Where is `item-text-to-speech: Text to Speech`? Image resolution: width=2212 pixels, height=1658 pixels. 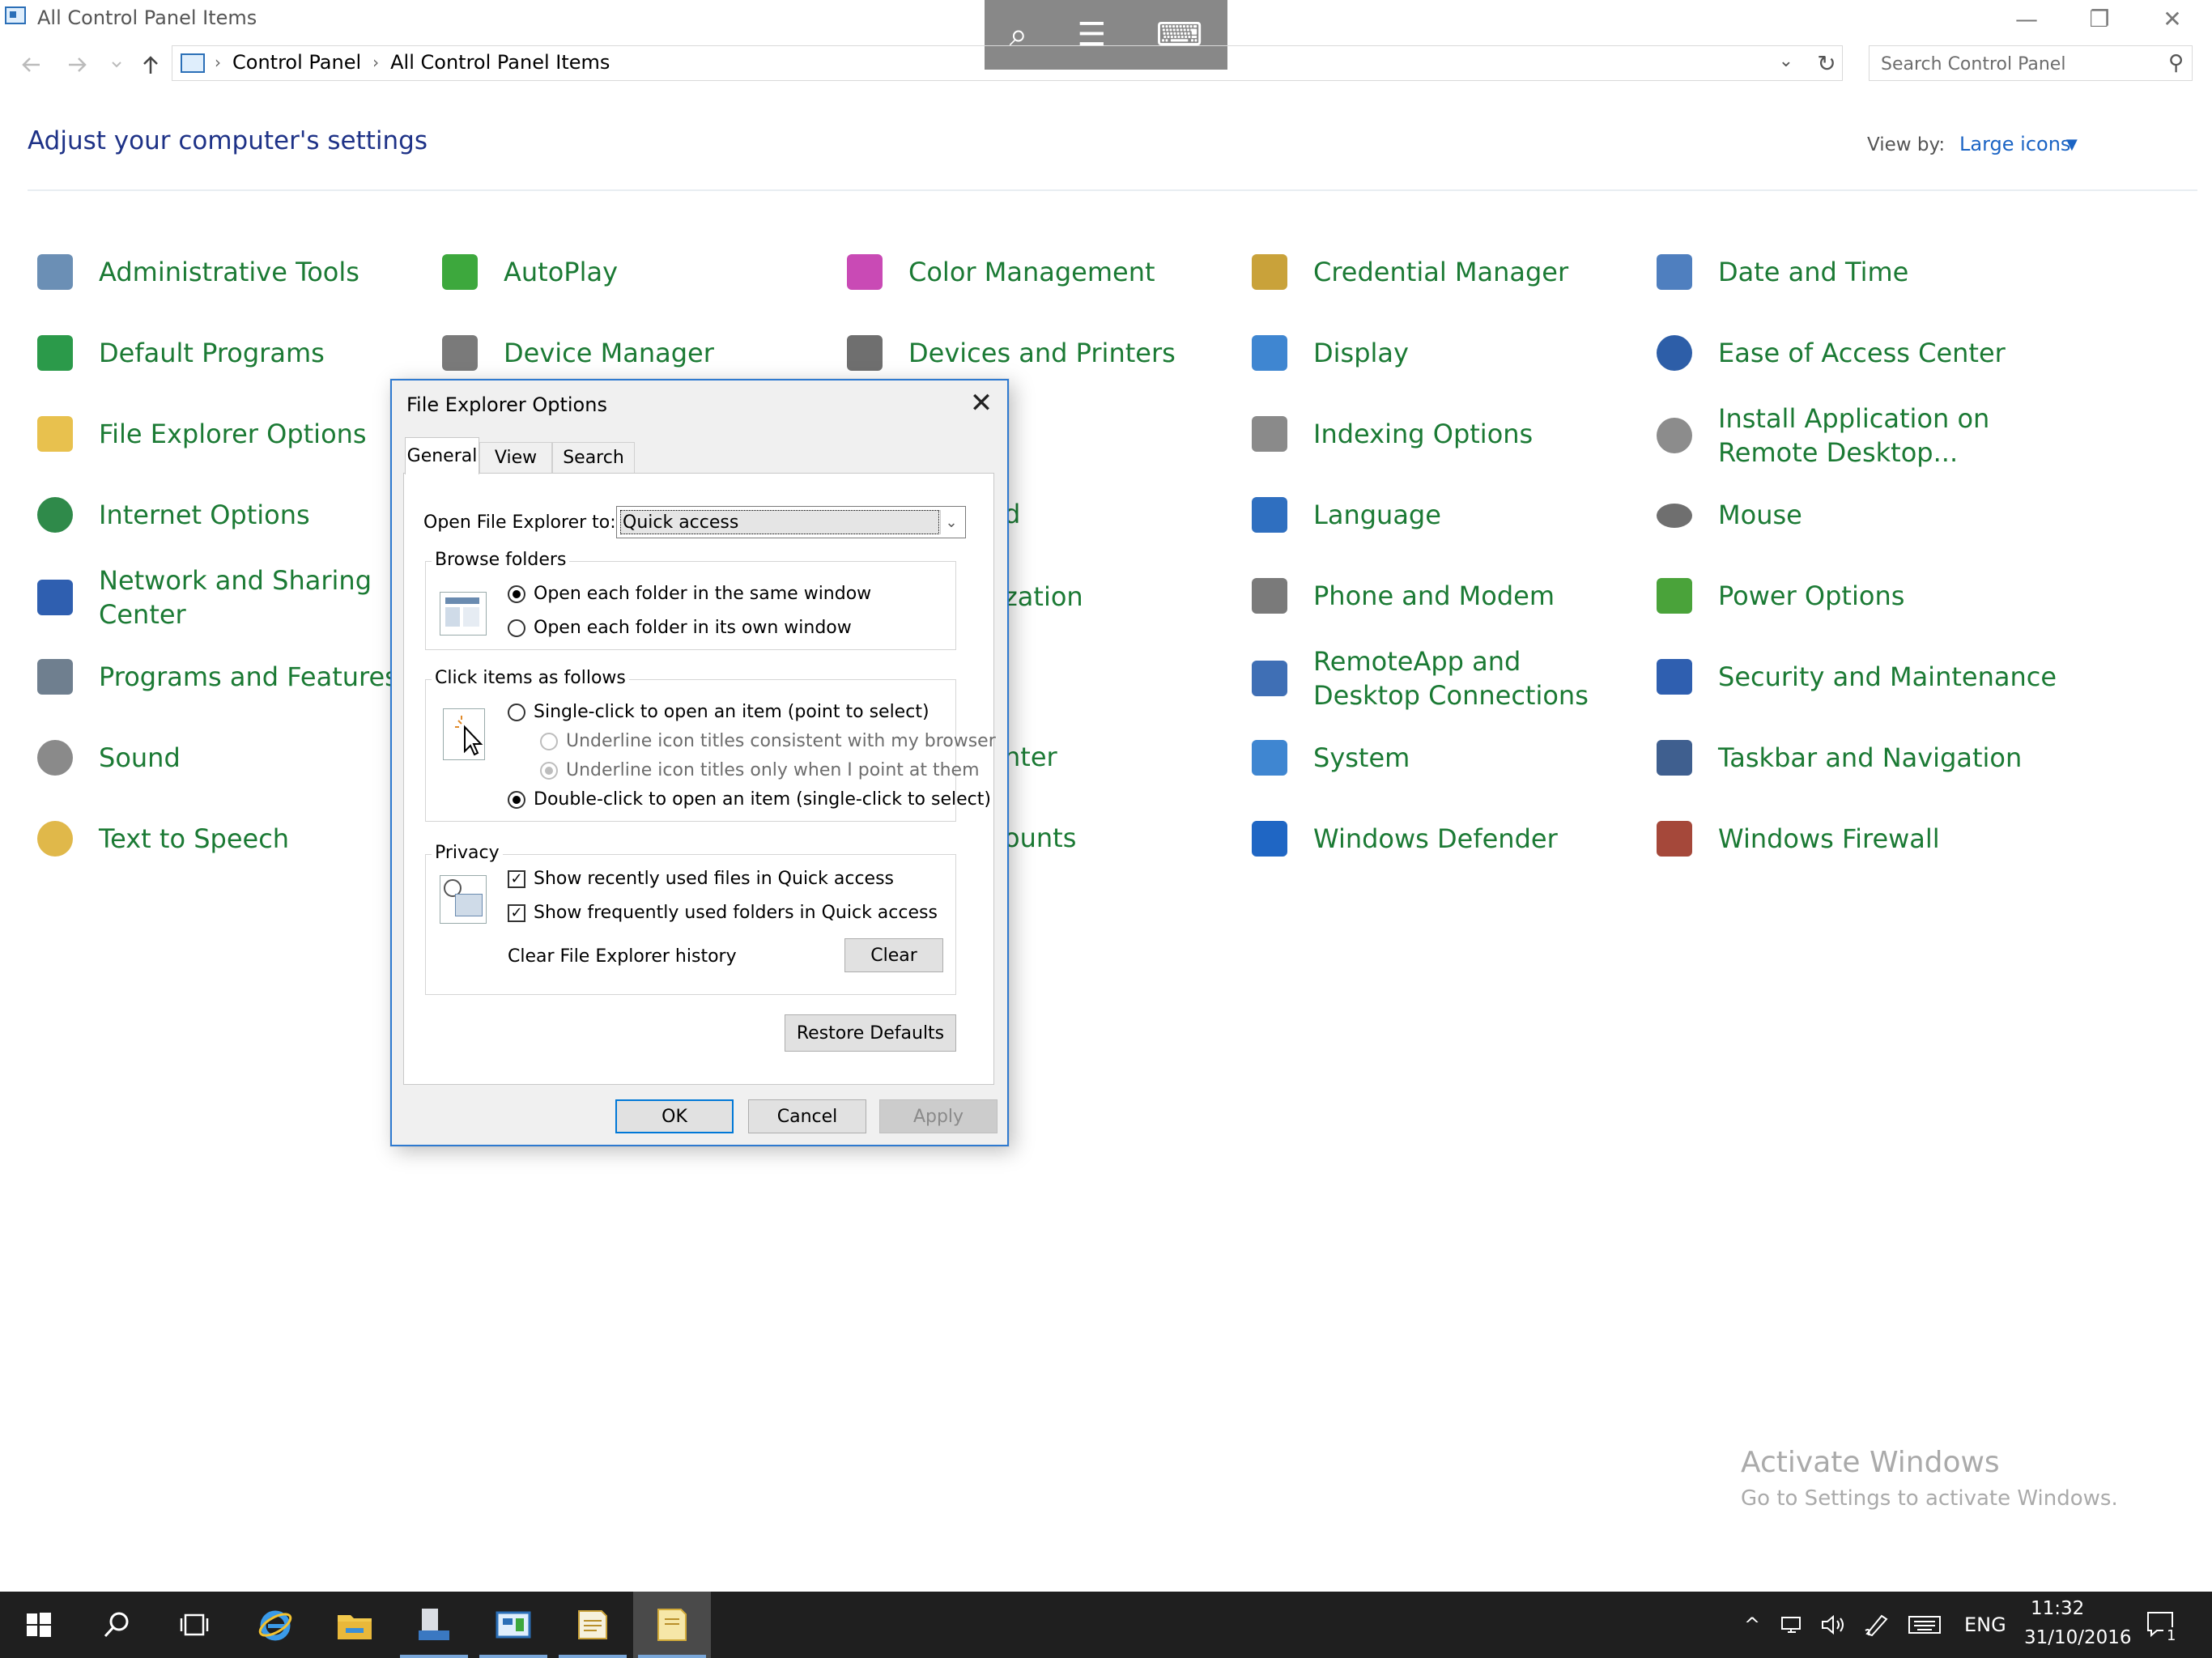 item-text-to-speech: Text to Speech is located at coordinates (160, 838).